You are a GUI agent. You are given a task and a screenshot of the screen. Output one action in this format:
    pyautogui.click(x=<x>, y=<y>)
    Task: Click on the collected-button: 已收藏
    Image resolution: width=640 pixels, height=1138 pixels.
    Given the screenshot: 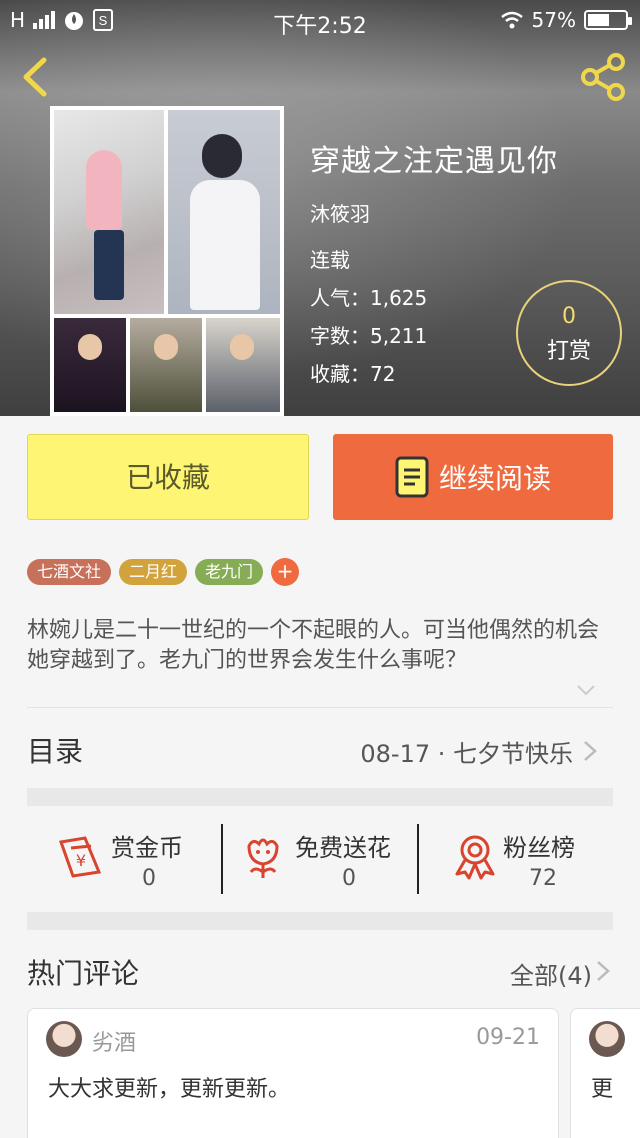 What is the action you would take?
    pyautogui.click(x=168, y=477)
    